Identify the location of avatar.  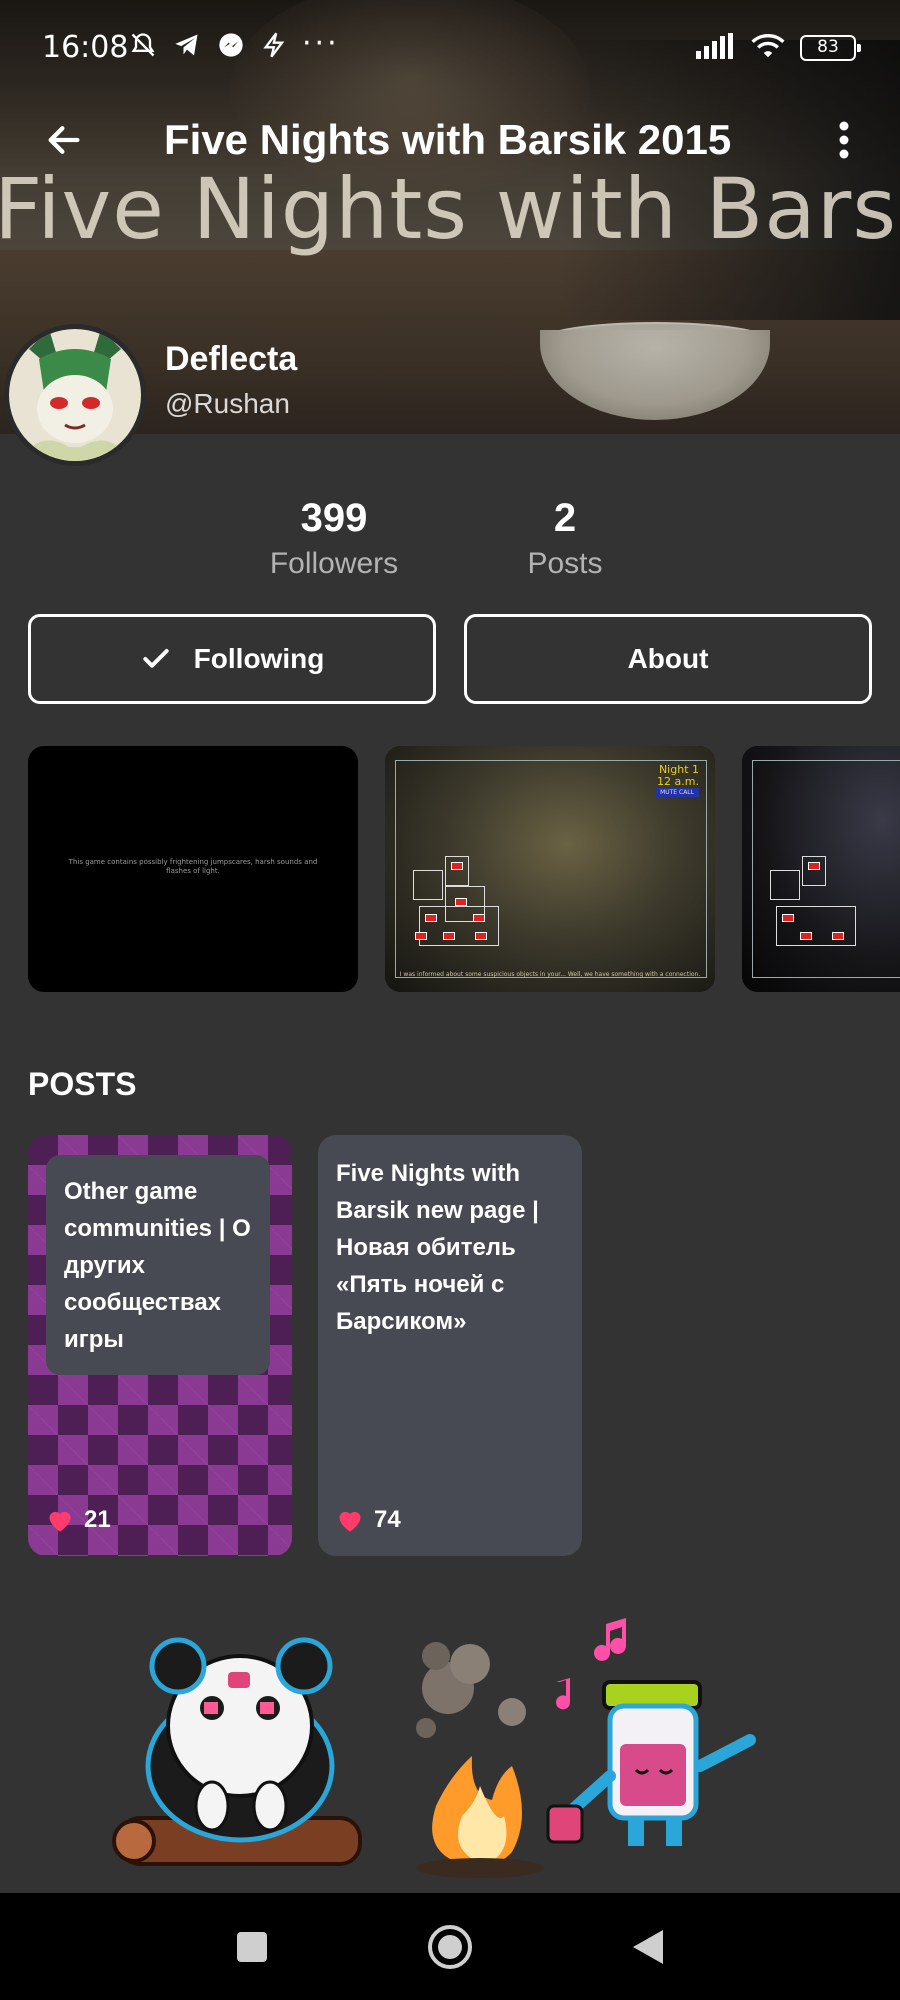
(75, 395).